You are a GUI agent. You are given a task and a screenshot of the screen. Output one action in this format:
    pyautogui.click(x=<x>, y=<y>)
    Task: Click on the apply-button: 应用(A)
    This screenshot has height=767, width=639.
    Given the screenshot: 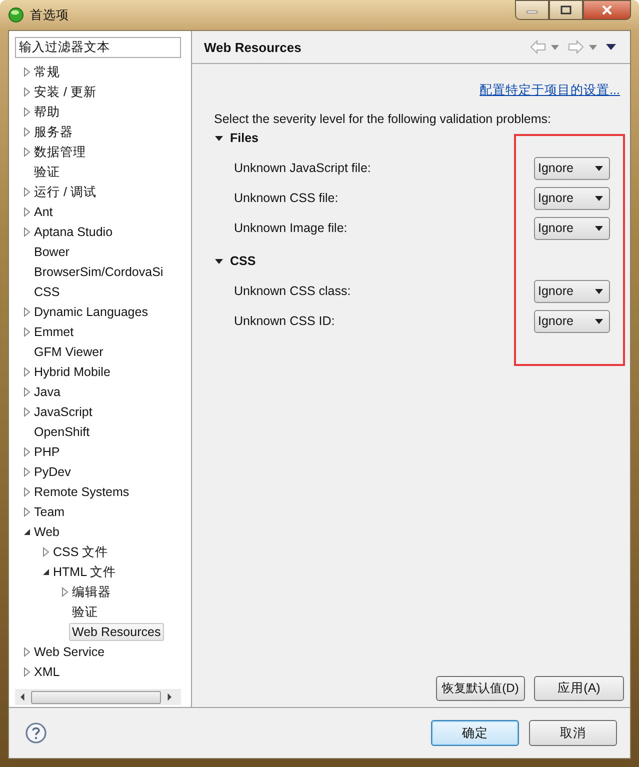 What is the action you would take?
    pyautogui.click(x=579, y=688)
    